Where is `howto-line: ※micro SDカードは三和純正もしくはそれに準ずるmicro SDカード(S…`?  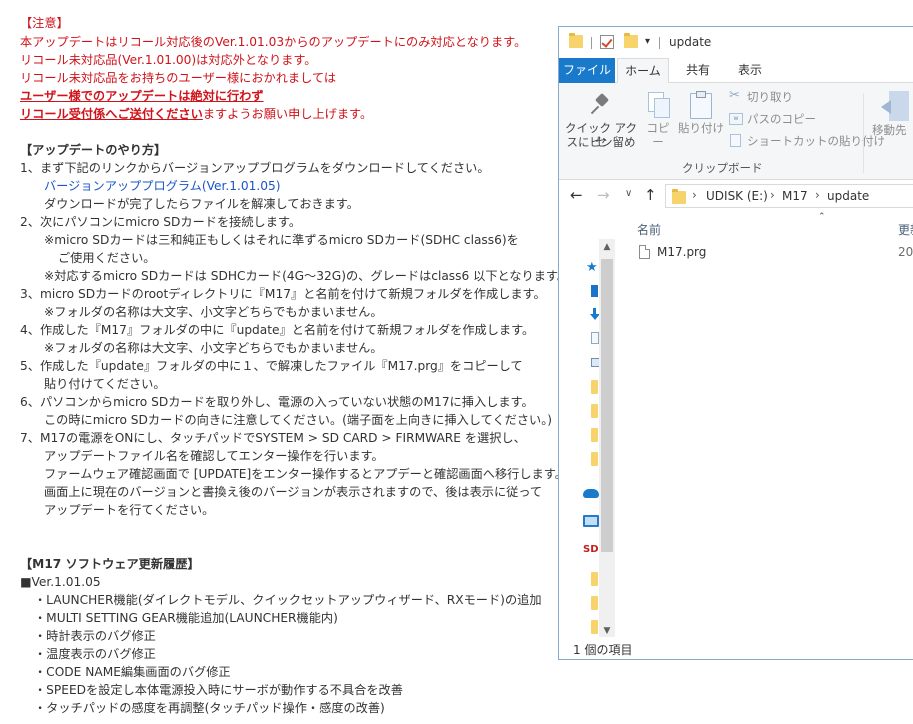
howto-line: ※micro SDカードは三和純正もしくはそれに準ずるmicro SDカード(S… is located at coordinates (281, 240).